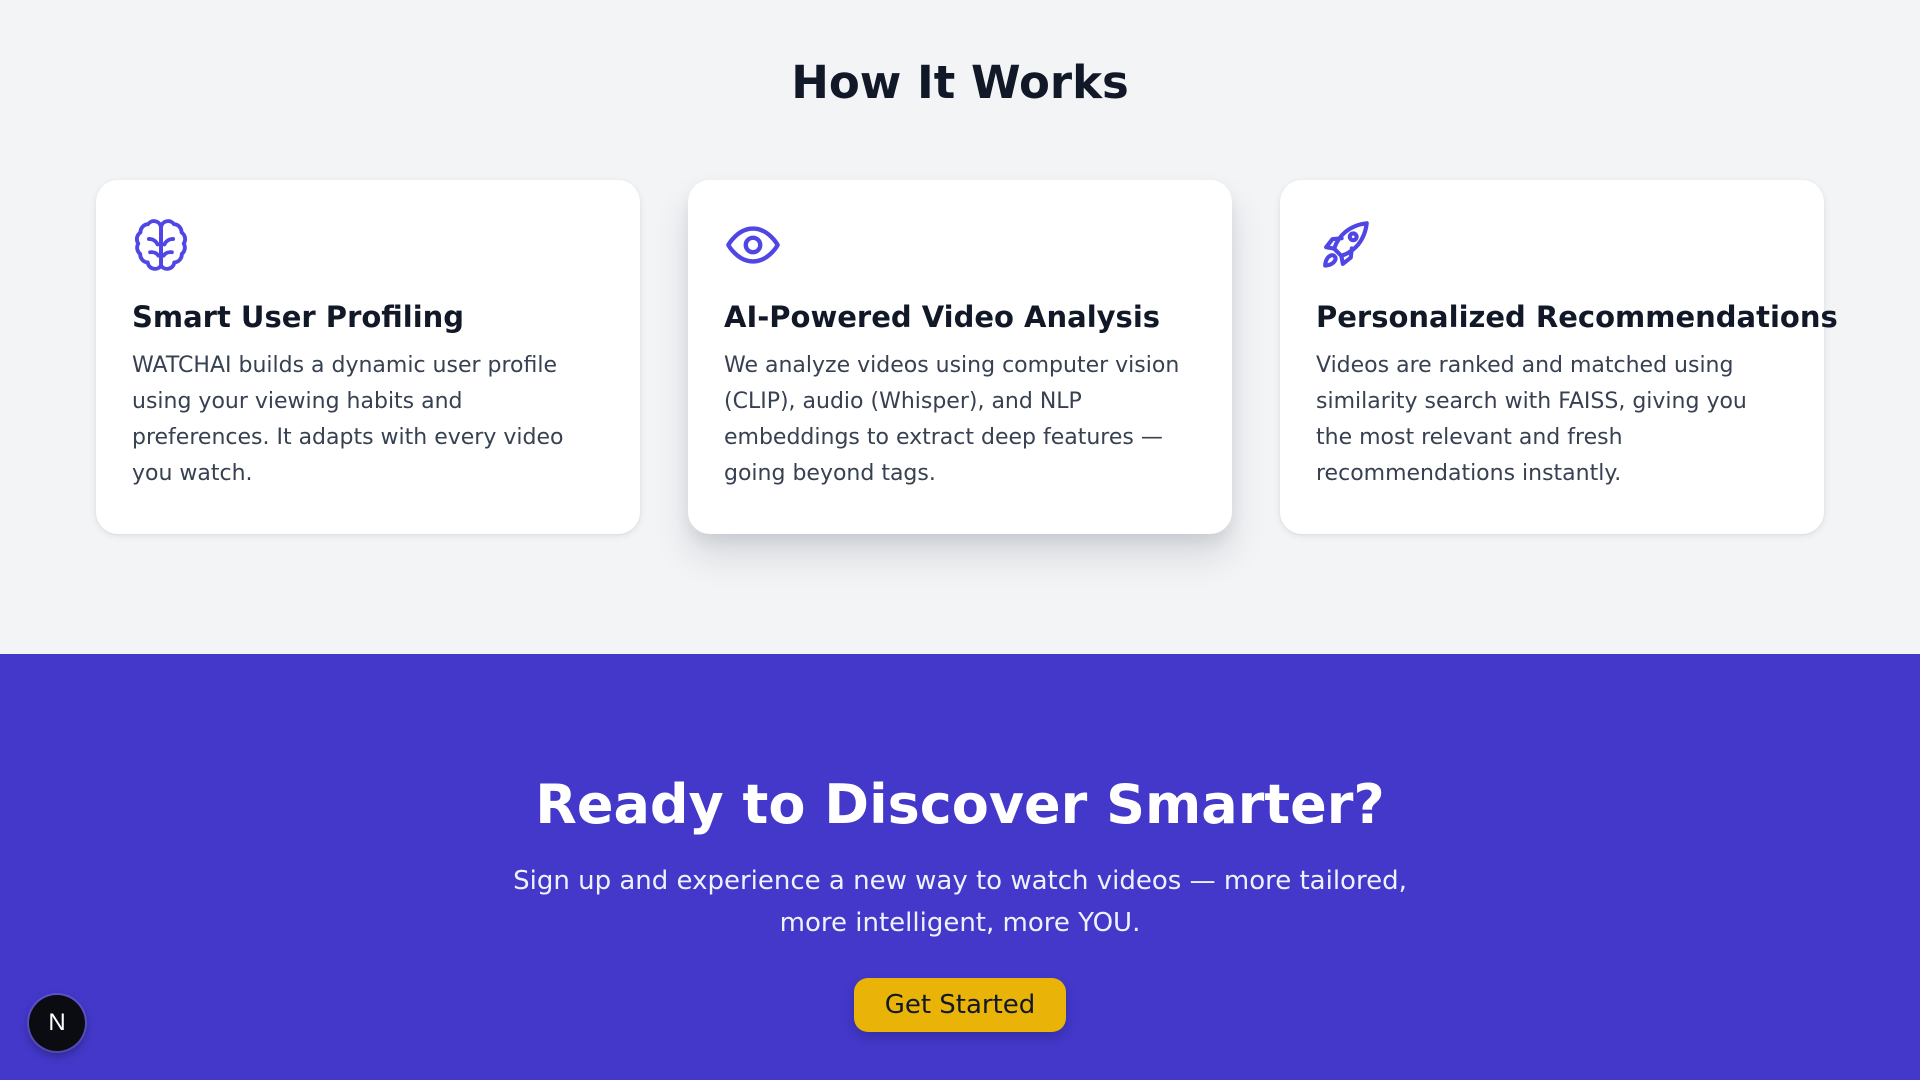  What do you see at coordinates (753, 245) in the screenshot?
I see `eye-icon` at bounding box center [753, 245].